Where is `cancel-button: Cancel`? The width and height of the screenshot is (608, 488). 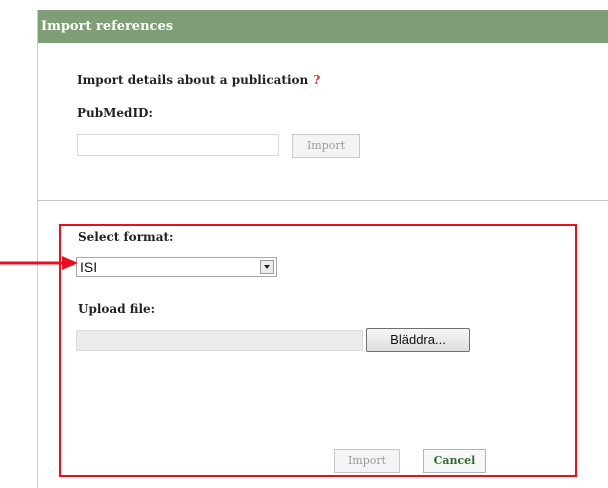
cancel-button: Cancel is located at coordinates (454, 461).